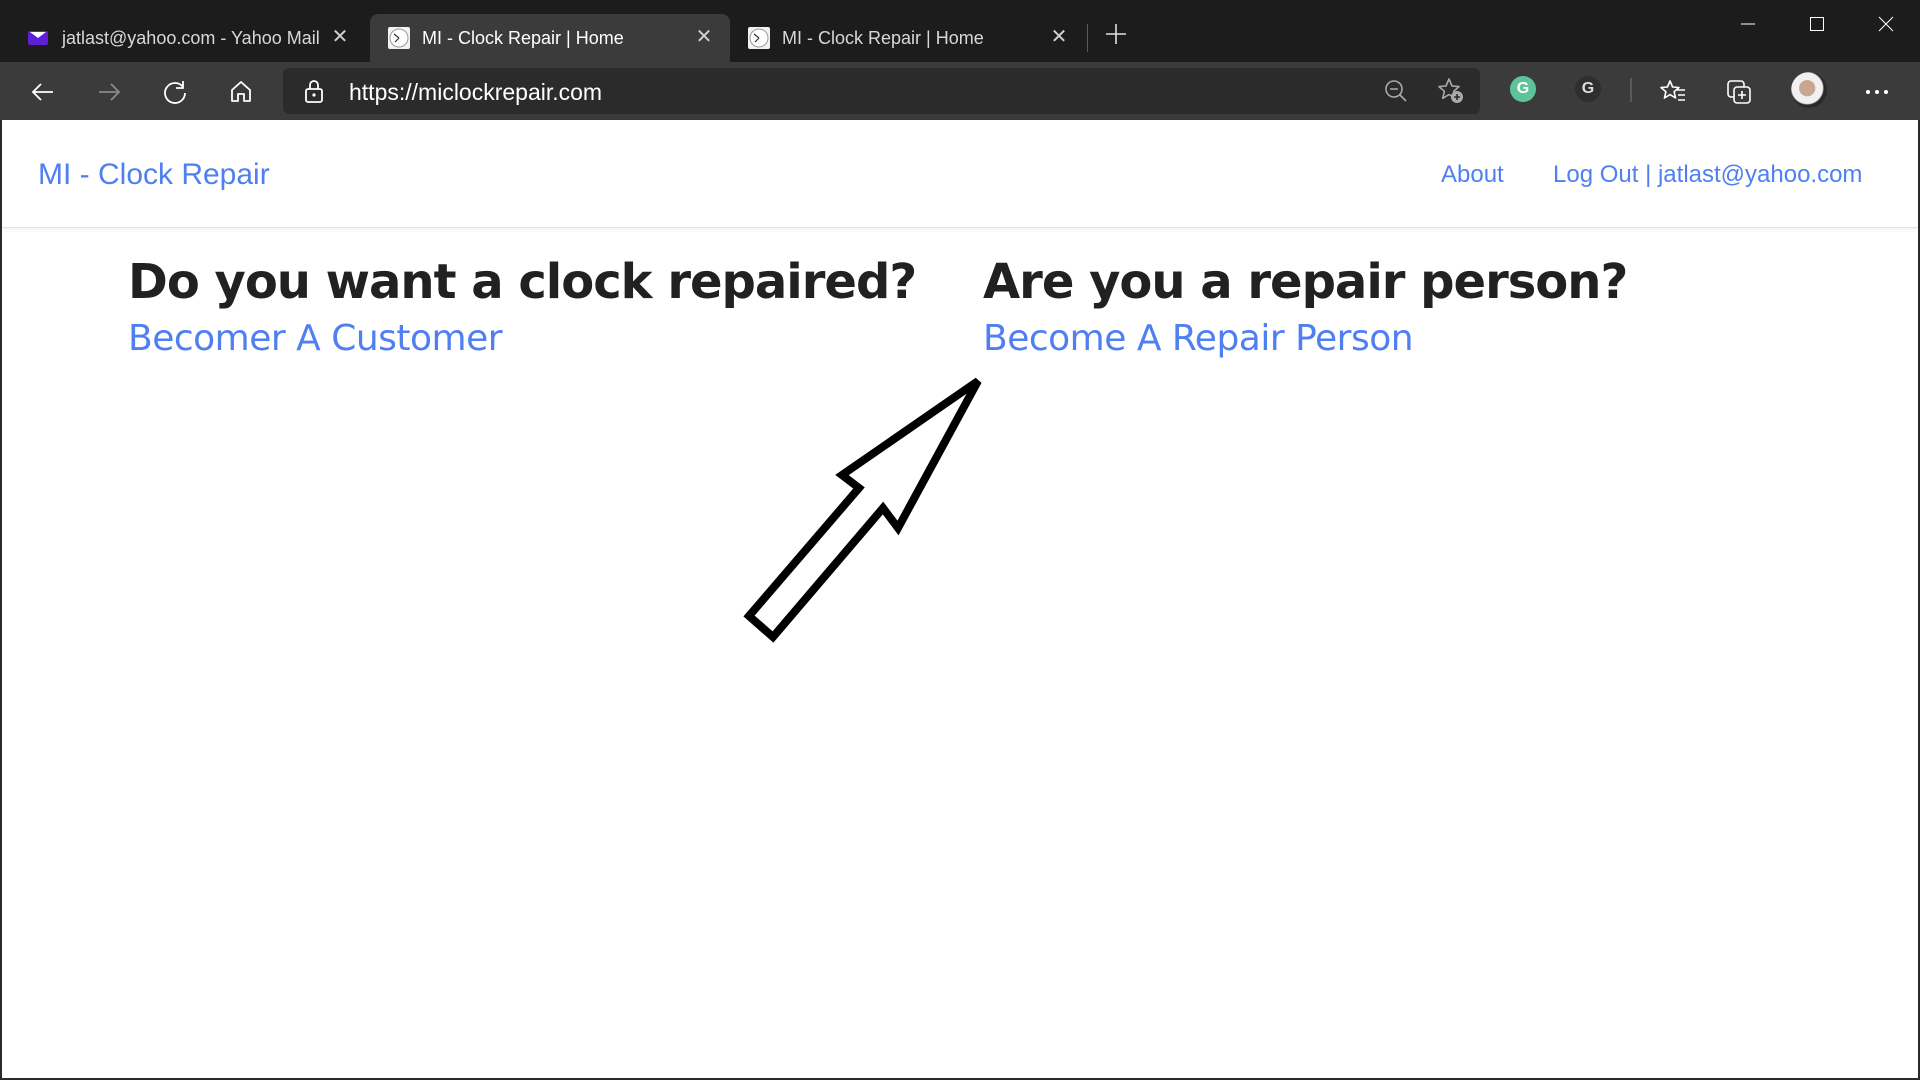 The height and width of the screenshot is (1080, 1920). I want to click on address-bar: https://miclockrepair.com, so click(881, 91).